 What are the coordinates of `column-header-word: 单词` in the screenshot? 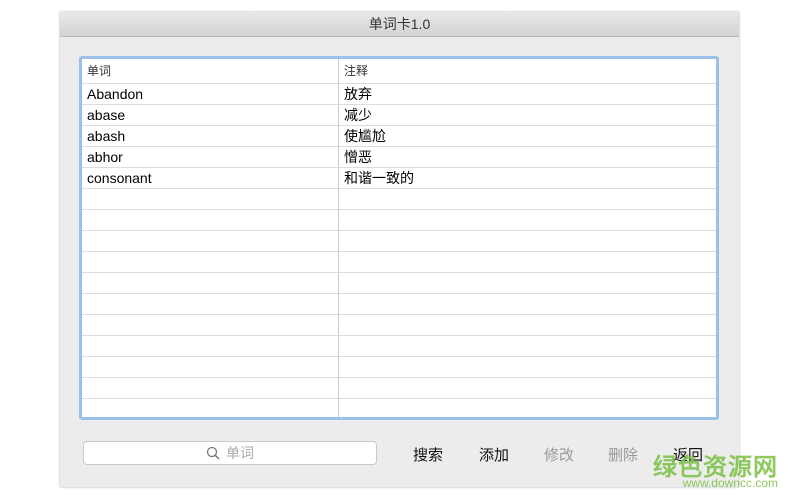 It's located at (210, 71).